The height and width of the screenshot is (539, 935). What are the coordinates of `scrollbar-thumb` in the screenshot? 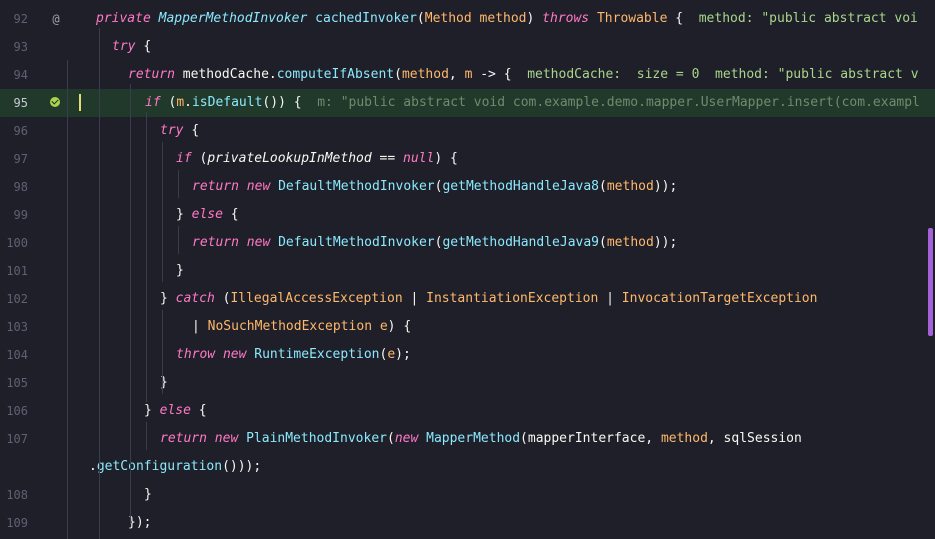 It's located at (930, 282).